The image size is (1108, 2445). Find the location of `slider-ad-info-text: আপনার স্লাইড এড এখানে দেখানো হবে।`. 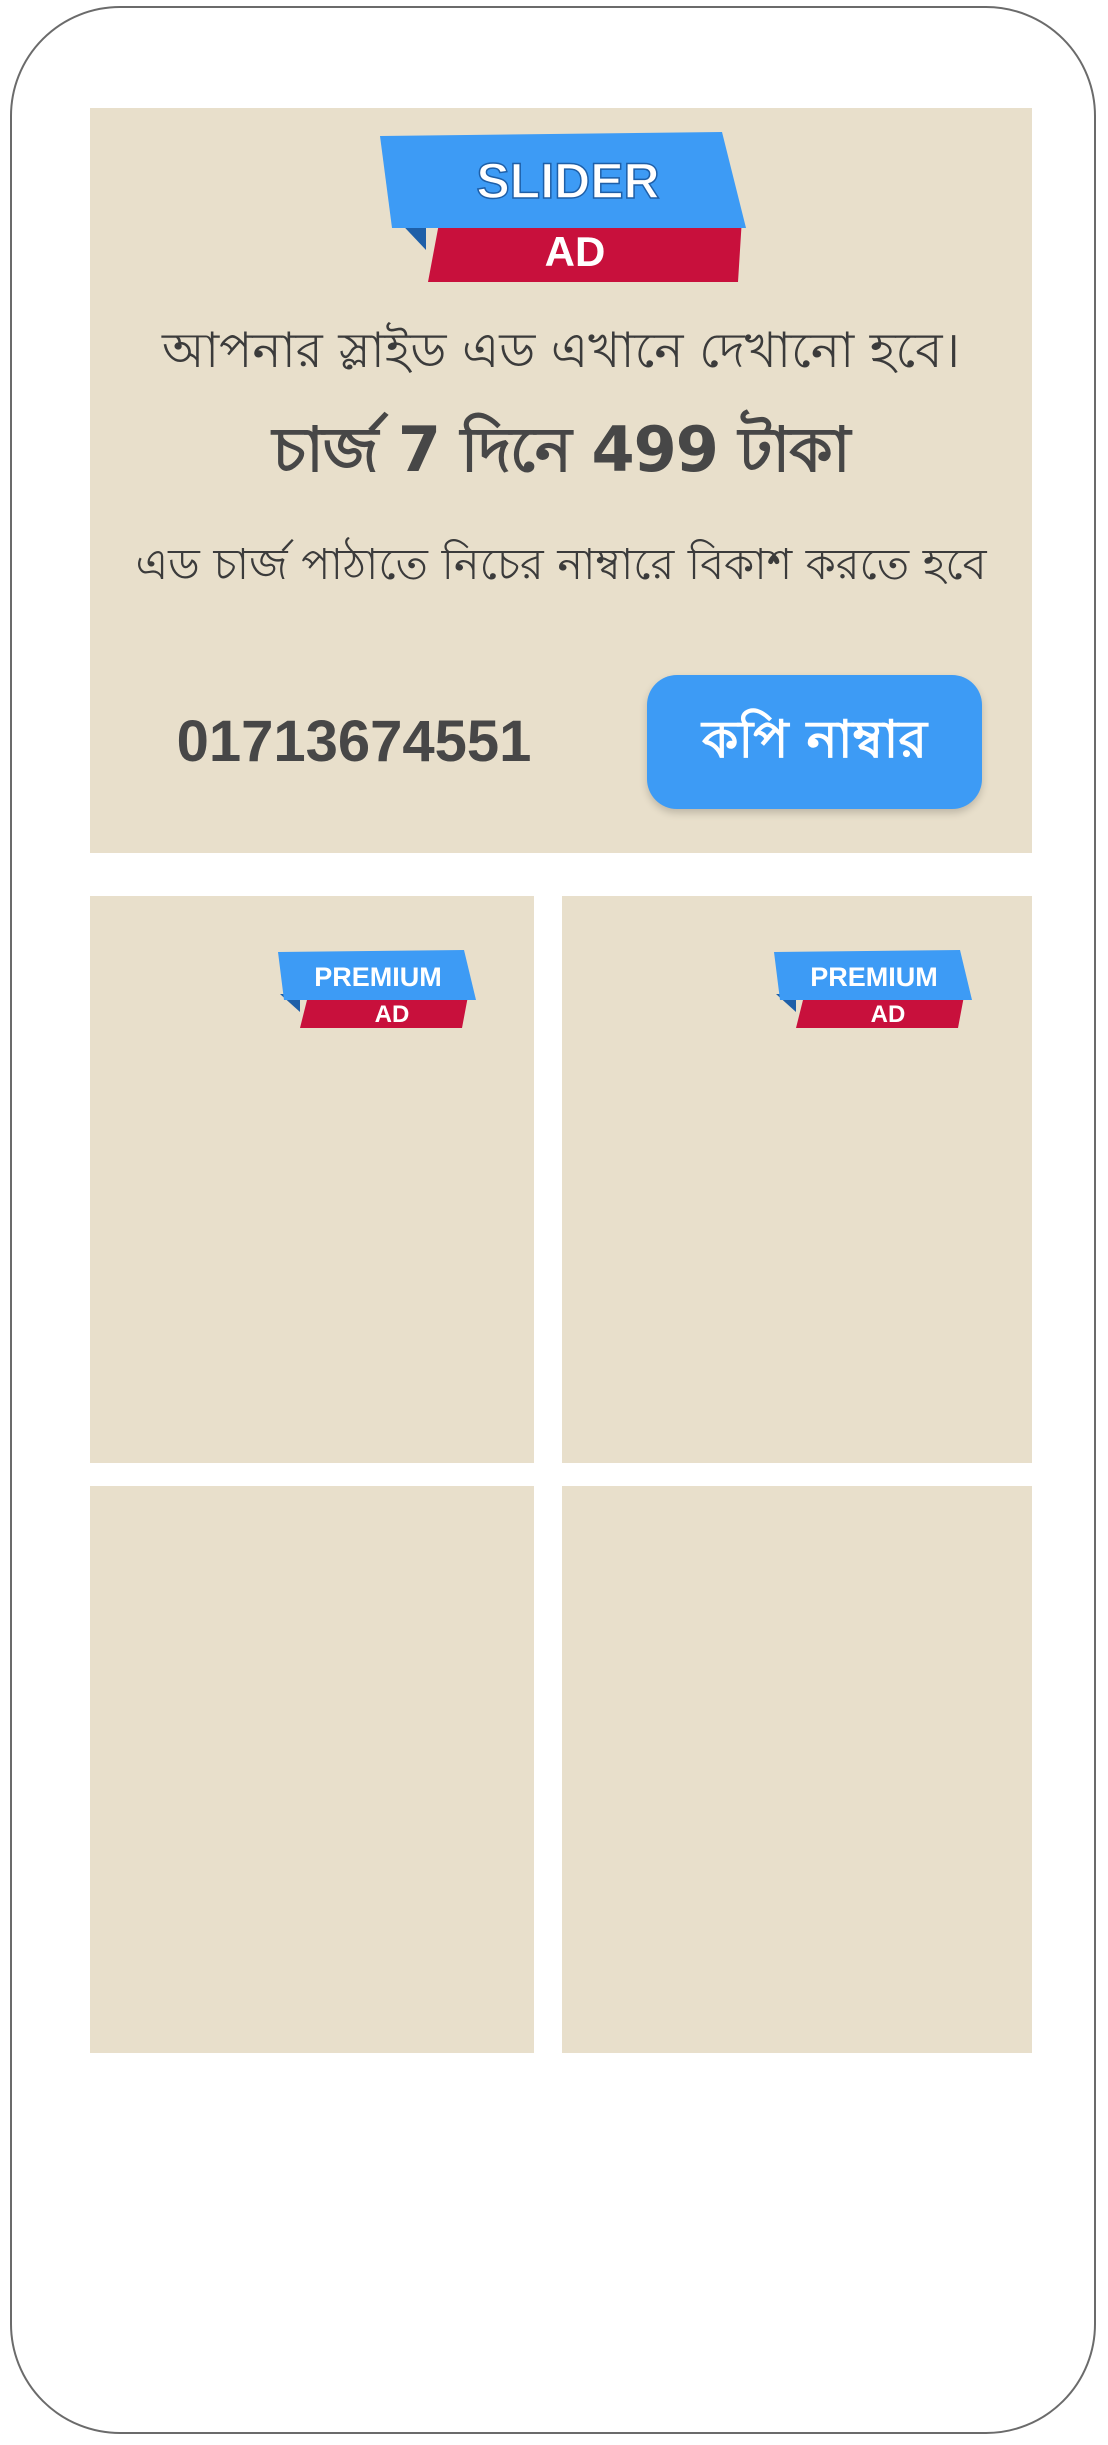

slider-ad-info-text: আপনার স্লাইড এড এখানে দেখানো হবে। is located at coordinates (561, 350).